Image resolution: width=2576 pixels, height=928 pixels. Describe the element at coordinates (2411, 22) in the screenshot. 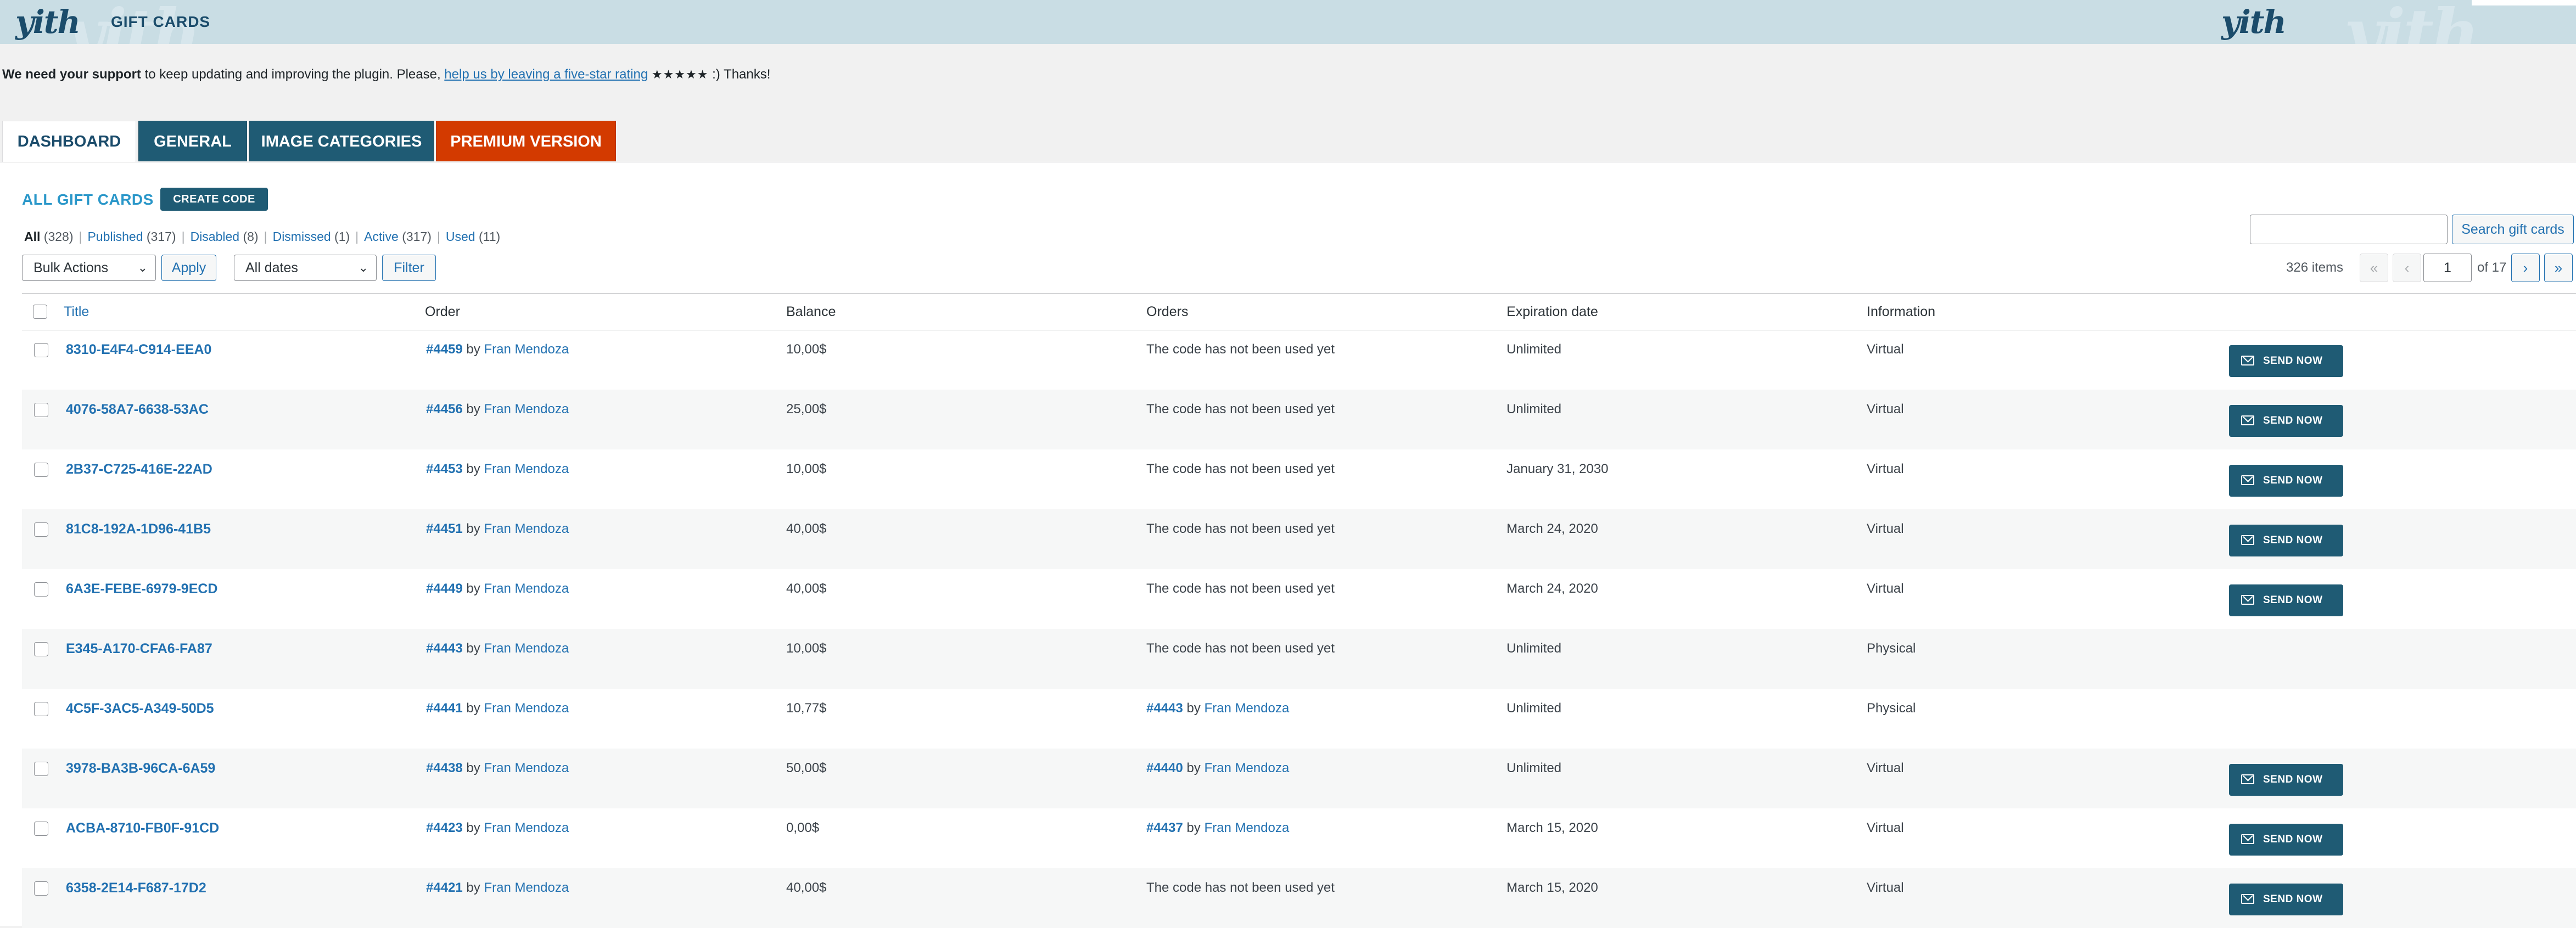

I see `banner-watermark-right: yith` at that location.